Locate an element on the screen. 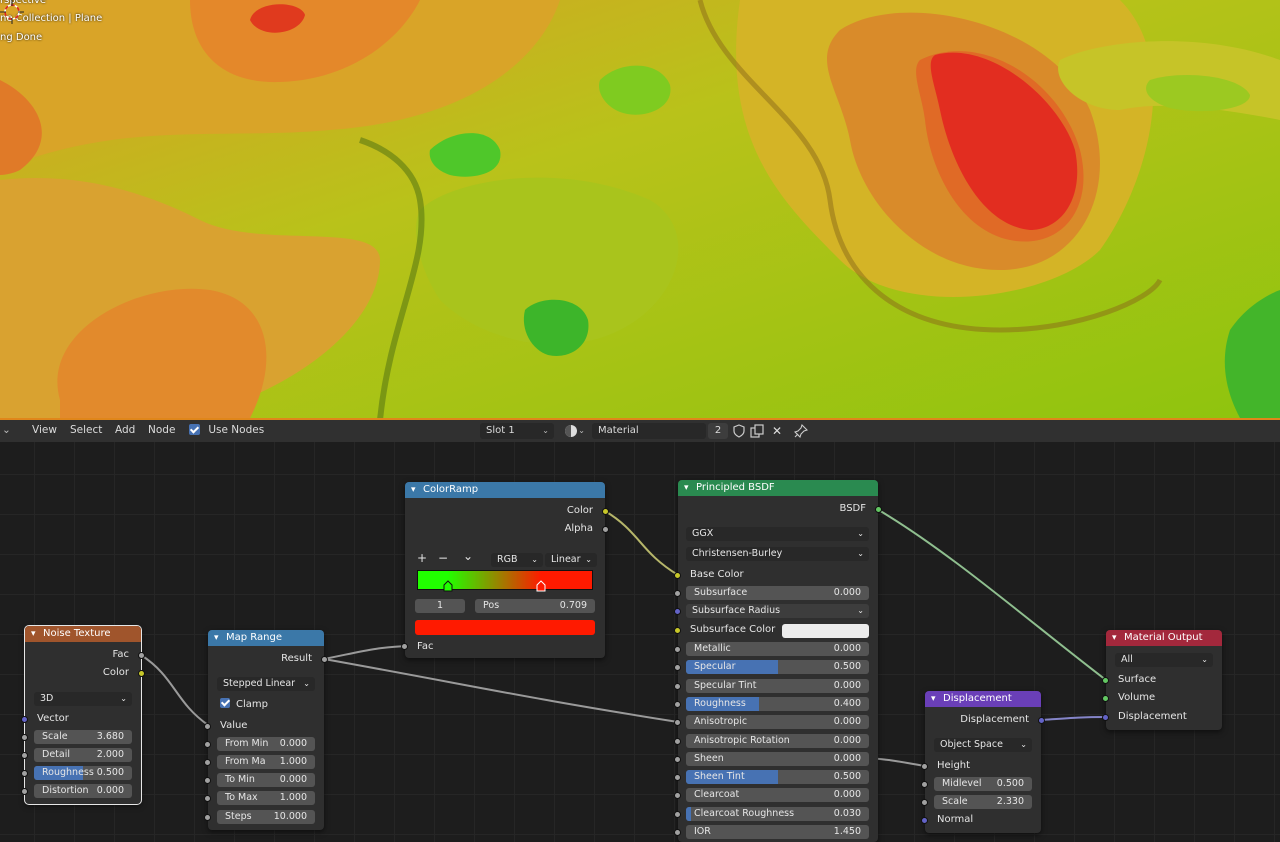  clamp-checkbox: Clamp is located at coordinates (266, 705).